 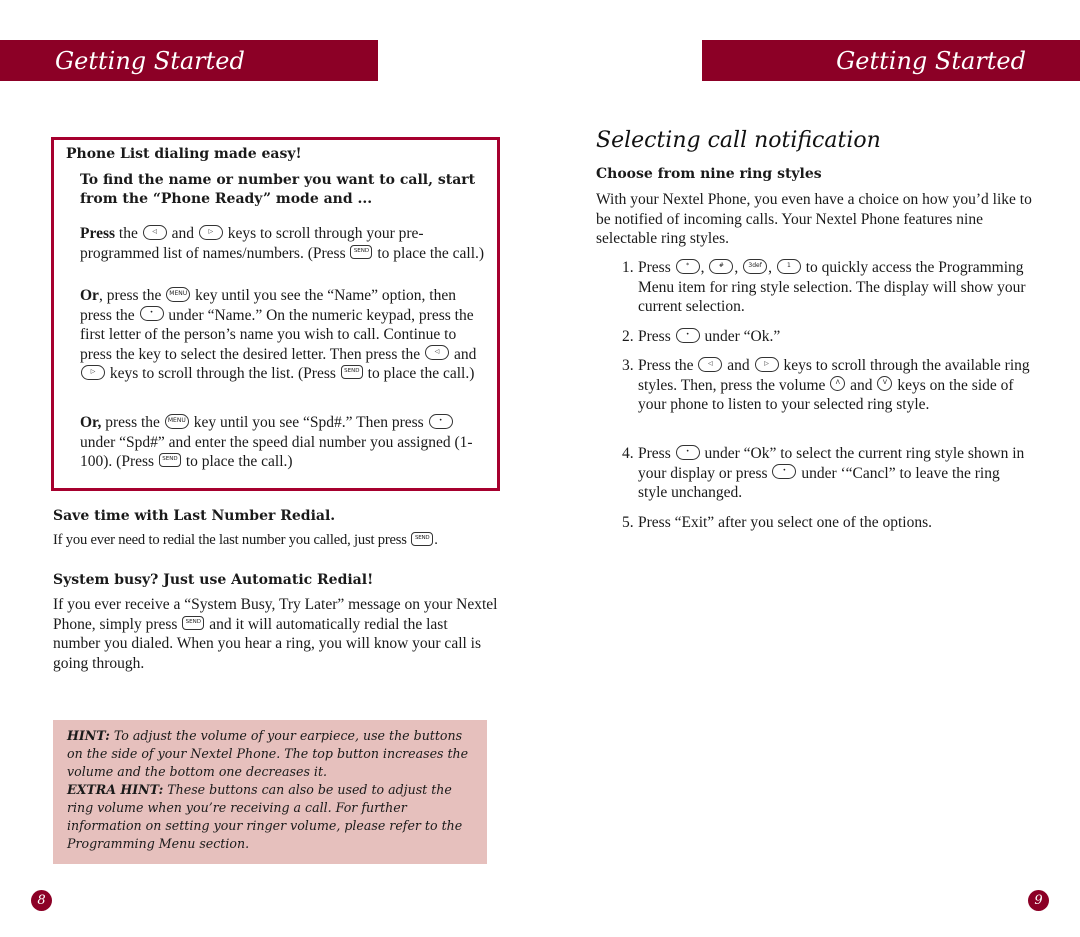 I want to click on text: Press the, so click(x=668, y=365).